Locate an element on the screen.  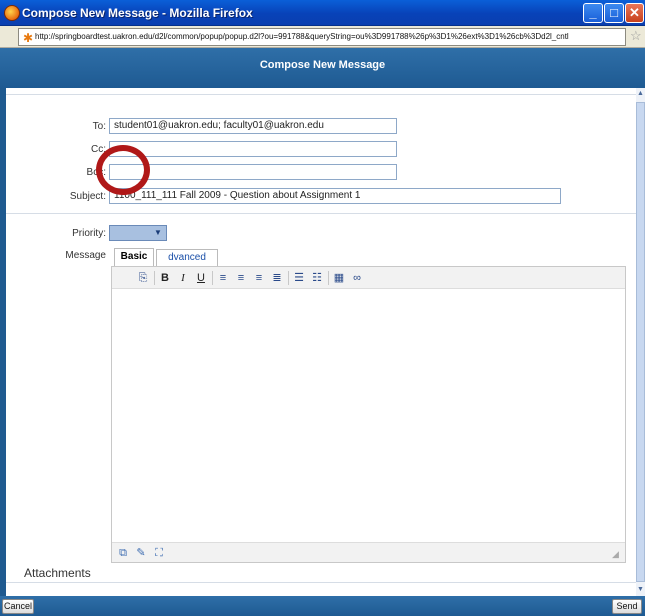
table-icon: ▦ is located at coordinates (339, 278).